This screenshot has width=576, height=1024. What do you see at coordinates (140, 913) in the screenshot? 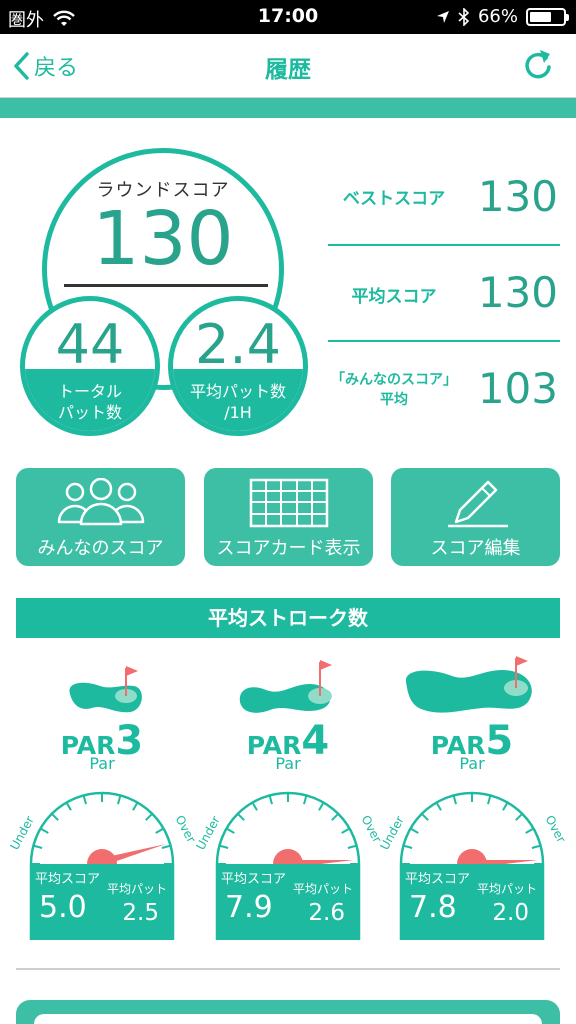
I see `avg-putt-value: 2.5` at bounding box center [140, 913].